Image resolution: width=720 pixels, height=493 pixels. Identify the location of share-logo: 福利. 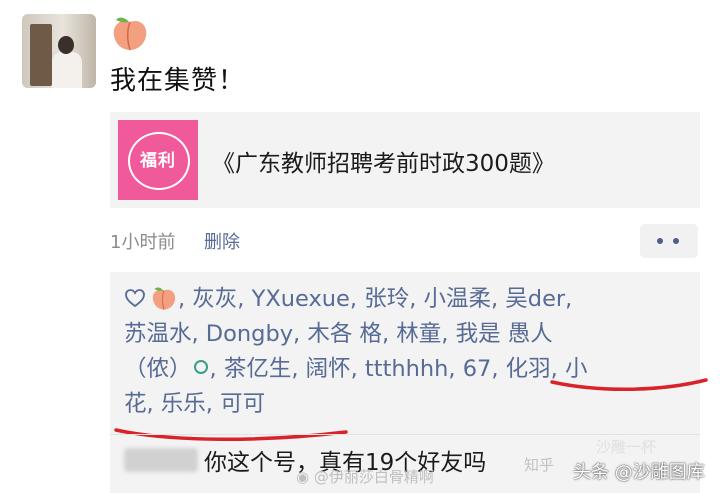
(158, 160).